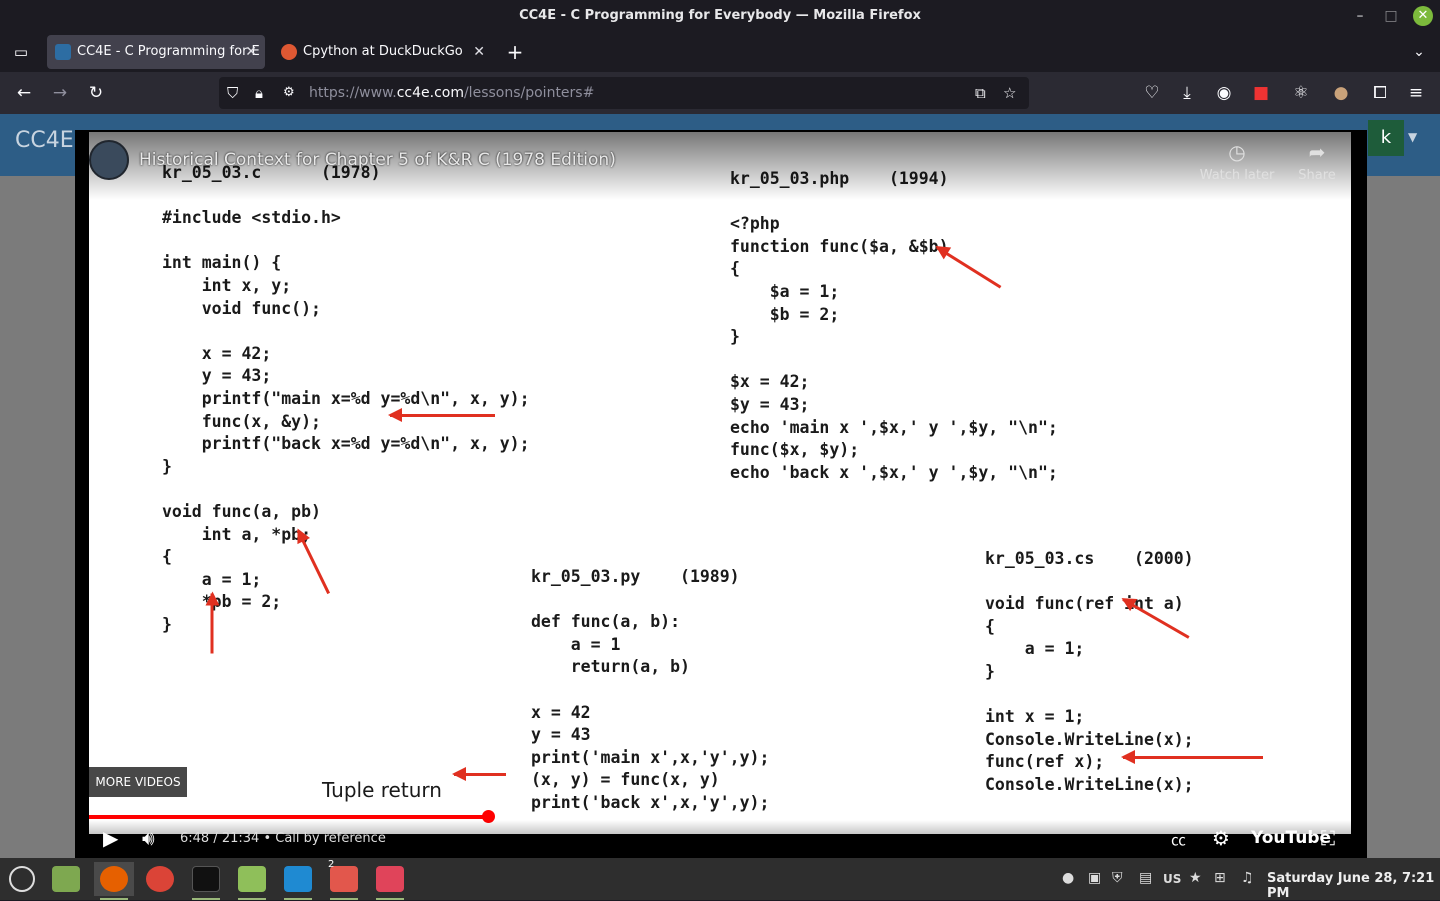 The width and height of the screenshot is (1440, 901). I want to click on forward-icon: →, so click(60, 93).